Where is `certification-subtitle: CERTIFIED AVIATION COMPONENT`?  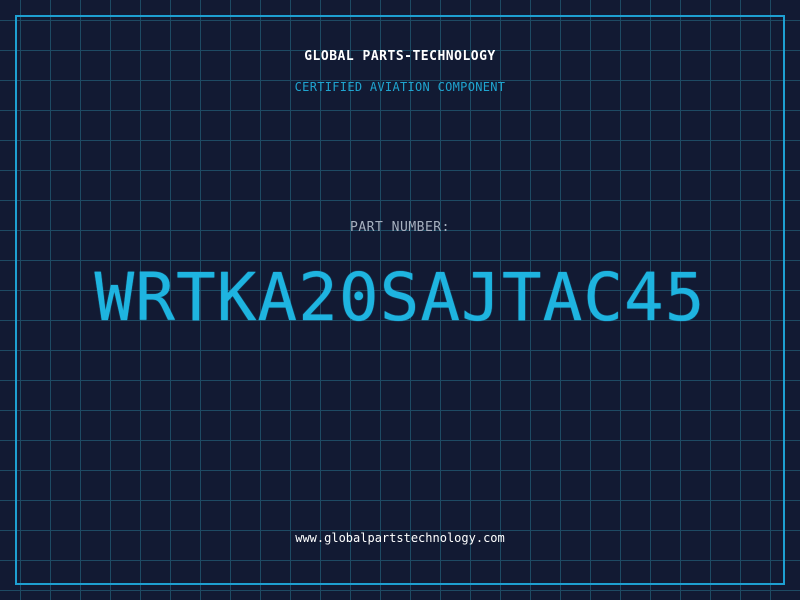 certification-subtitle: CERTIFIED AVIATION COMPONENT is located at coordinates (400, 87).